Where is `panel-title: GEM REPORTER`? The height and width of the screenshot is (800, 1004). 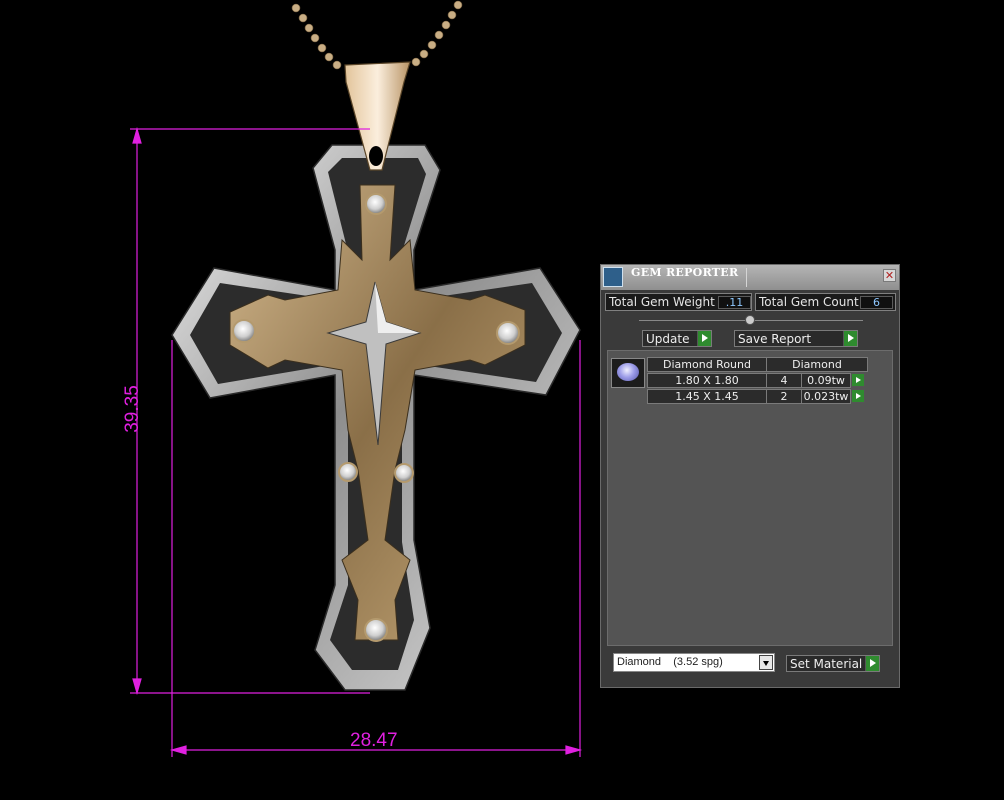
panel-title: GEM REPORTER is located at coordinates (685, 272).